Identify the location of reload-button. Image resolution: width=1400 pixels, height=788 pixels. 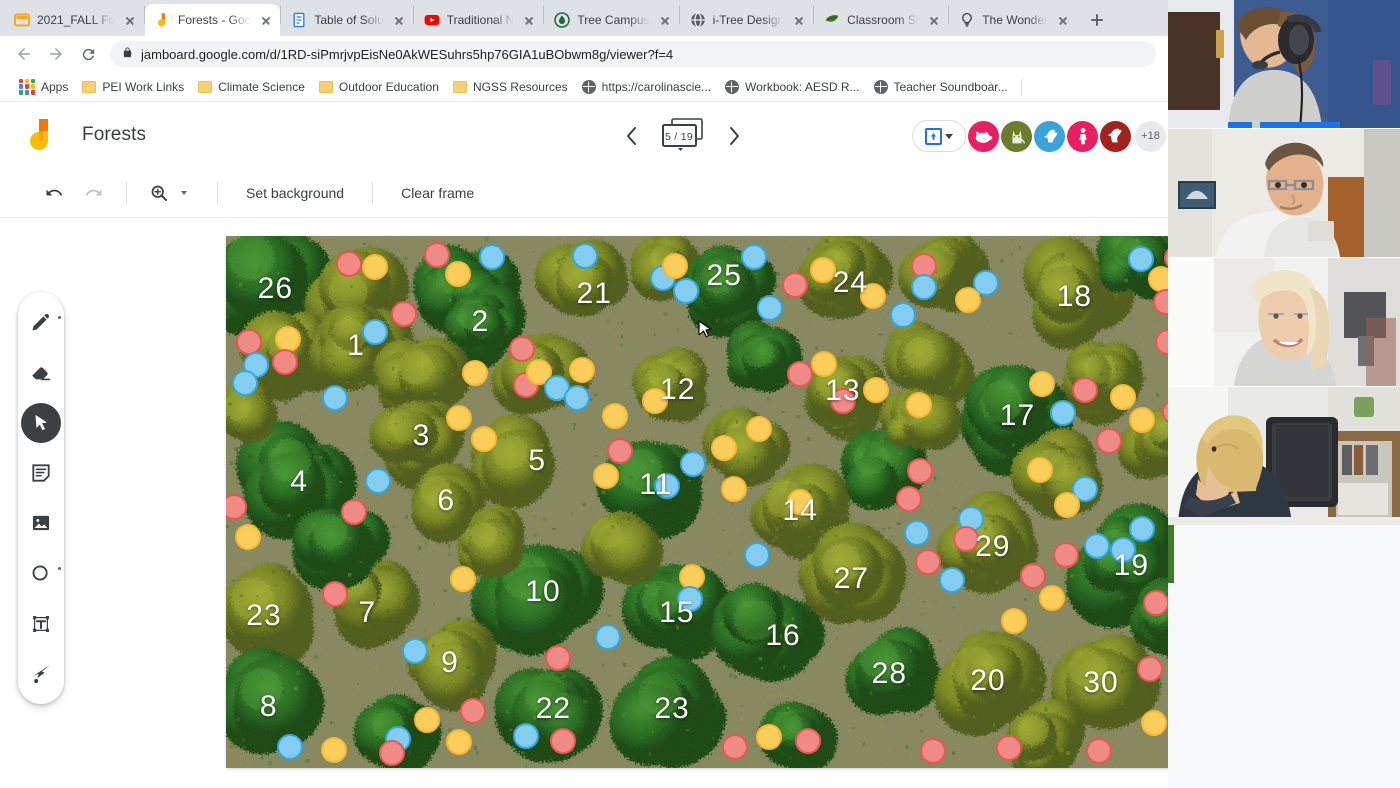
(88, 54).